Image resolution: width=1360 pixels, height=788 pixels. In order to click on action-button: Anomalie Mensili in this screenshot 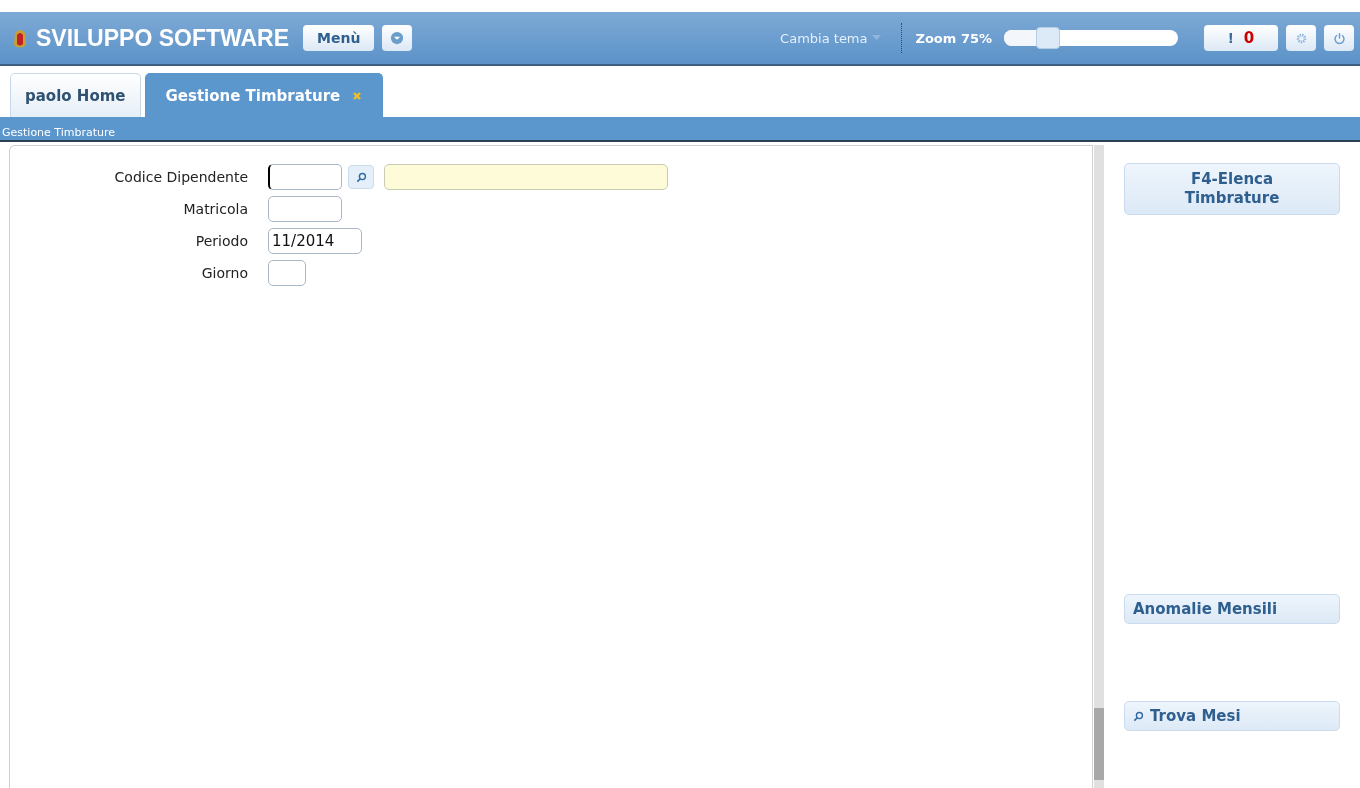, I will do `click(1232, 609)`.